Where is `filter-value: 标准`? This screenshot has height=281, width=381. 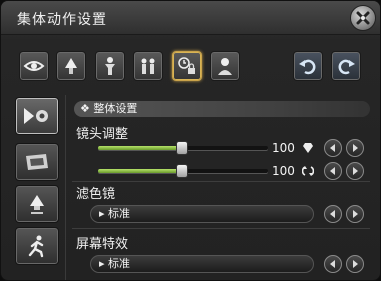 filter-value: 标准 is located at coordinates (119, 213).